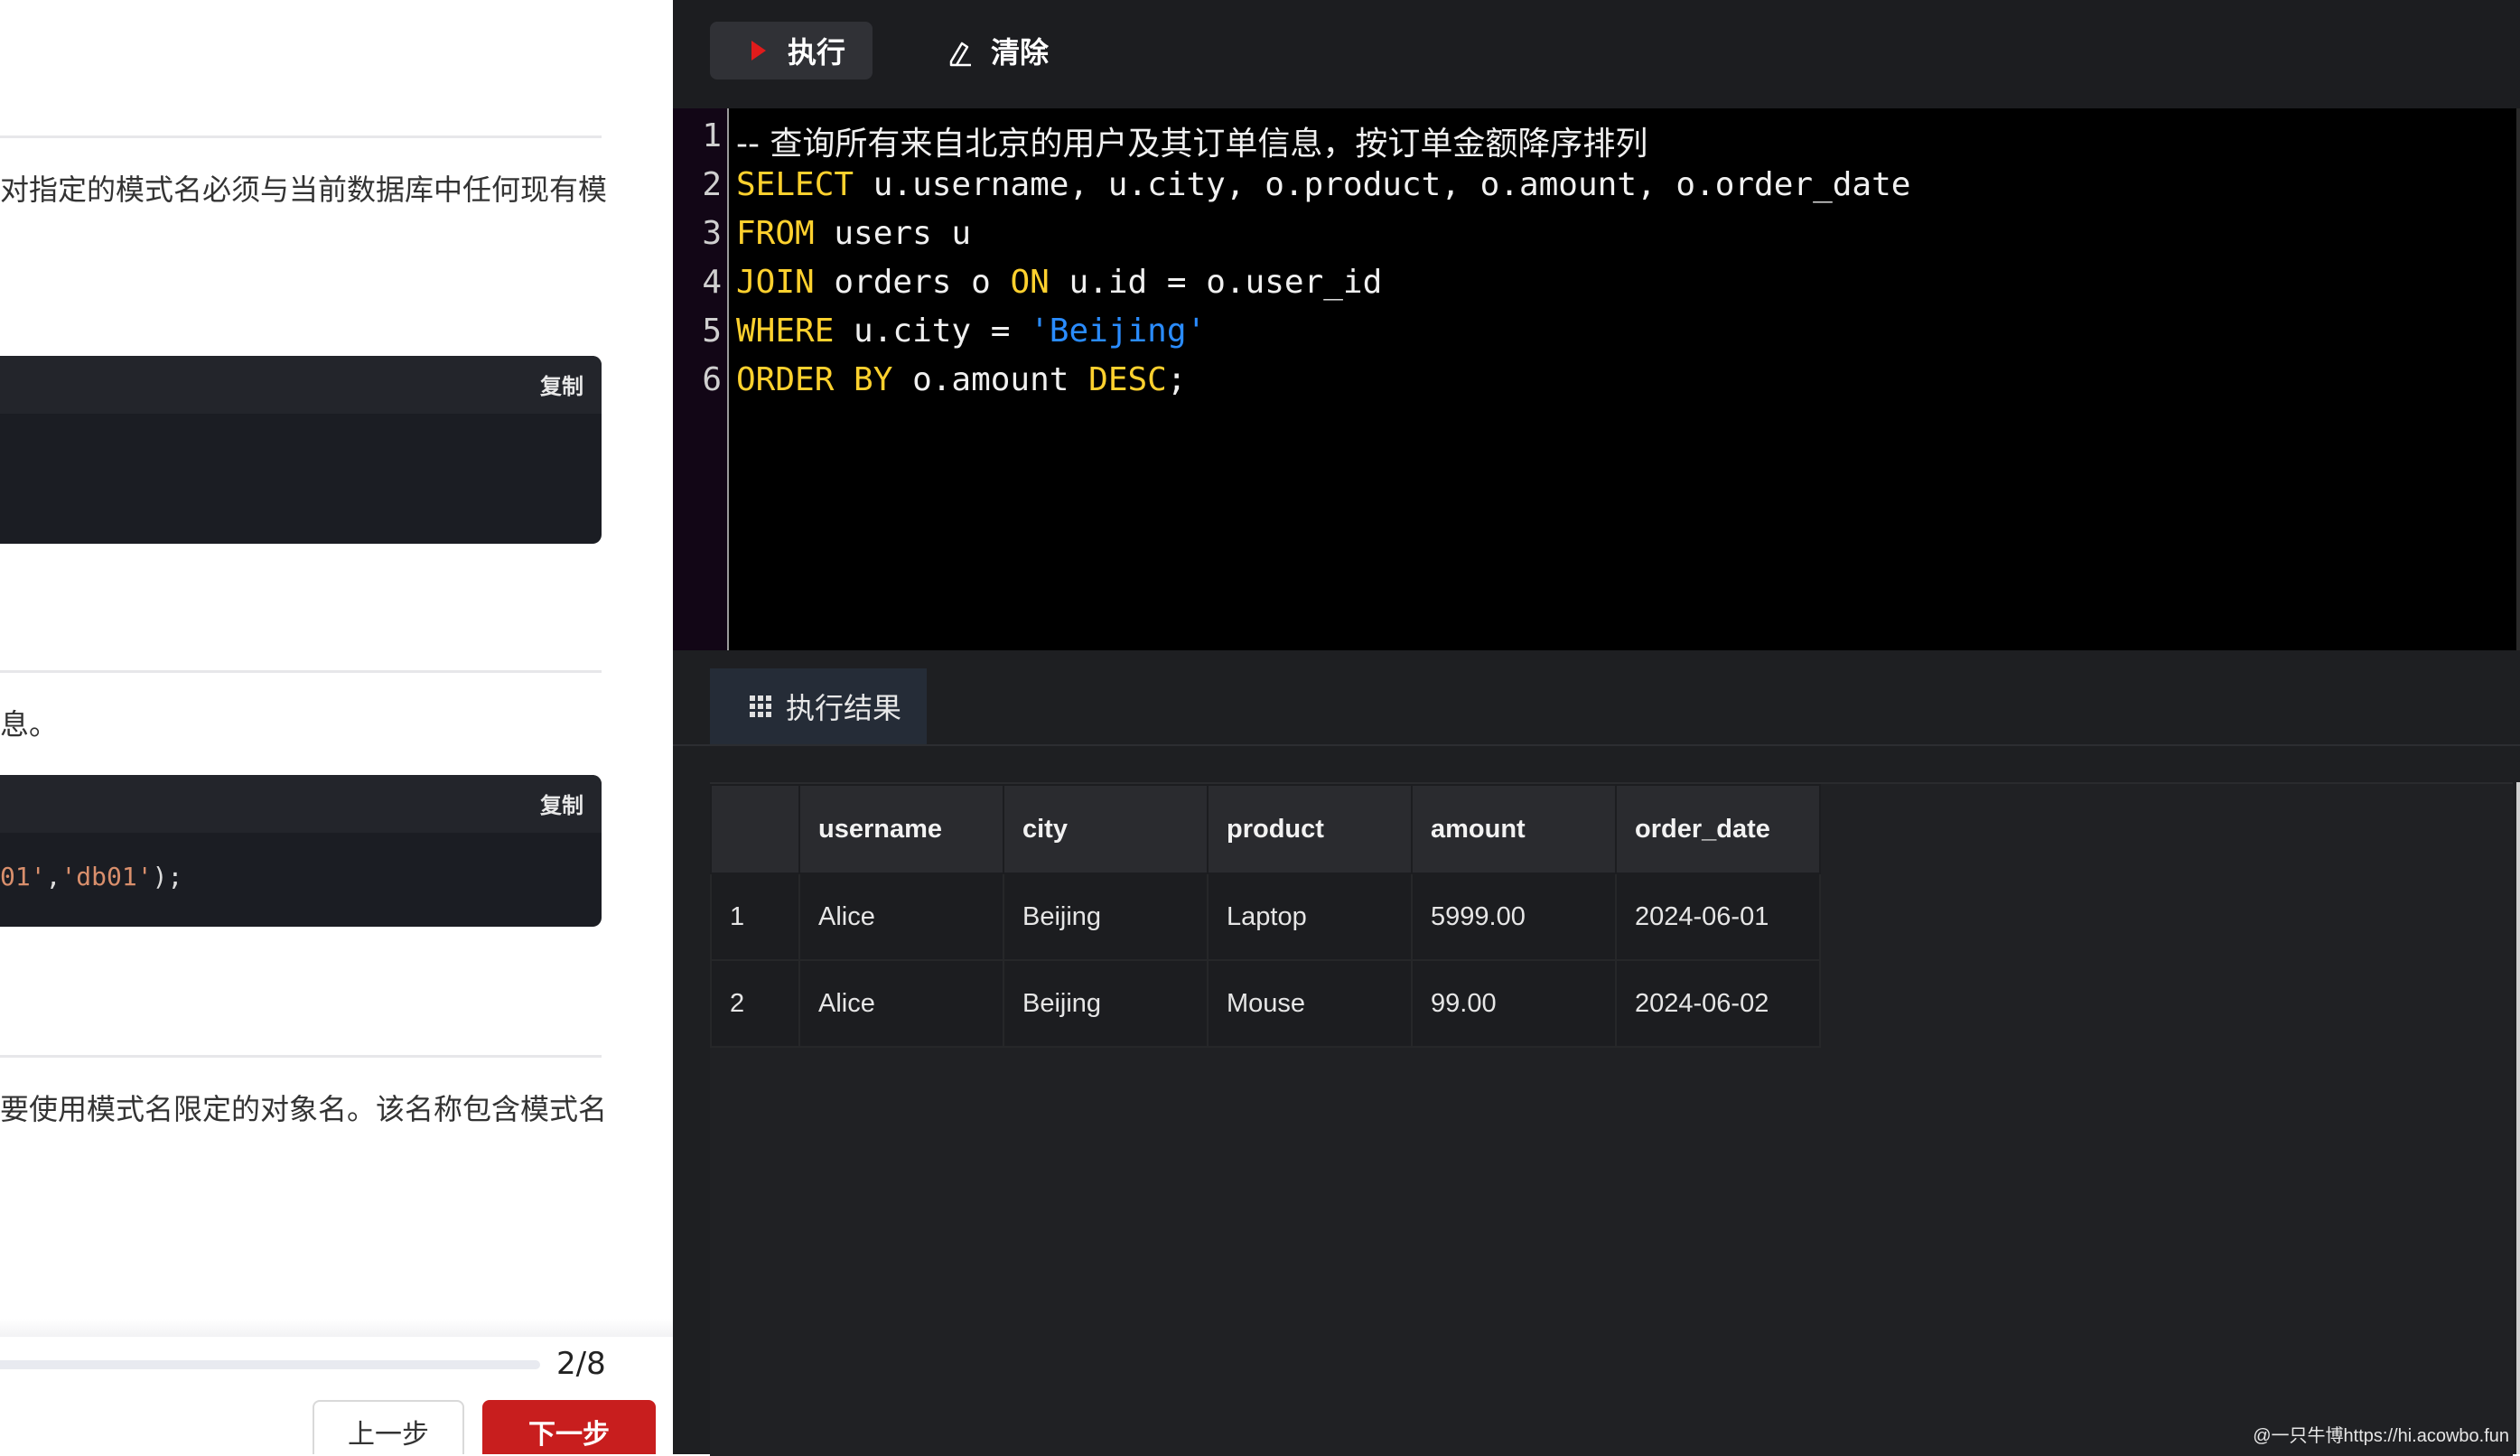 The height and width of the screenshot is (1456, 2520). Describe the element at coordinates (712, 135) in the screenshot. I see `line-number: 1` at that location.